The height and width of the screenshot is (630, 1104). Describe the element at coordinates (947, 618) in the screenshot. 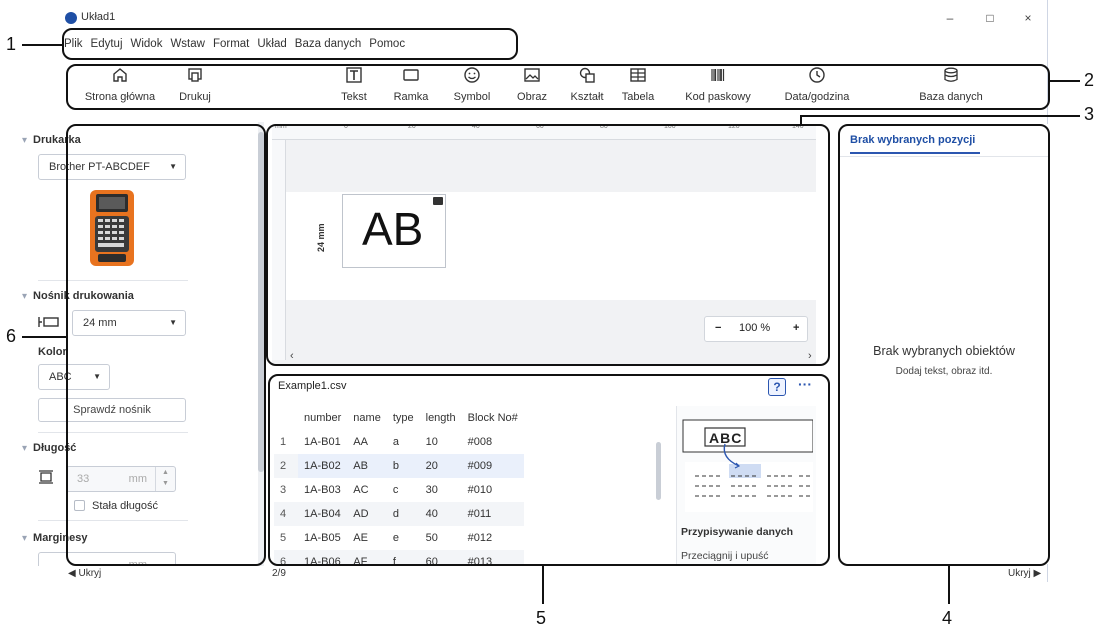

I see `callout-number: 4` at that location.